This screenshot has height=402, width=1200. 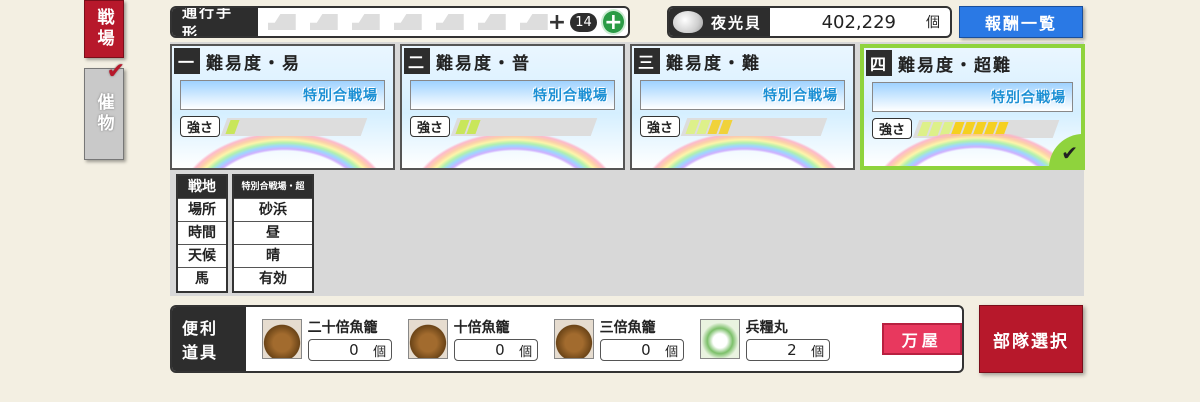 I want to click on pass-count: 14, so click(x=583, y=22).